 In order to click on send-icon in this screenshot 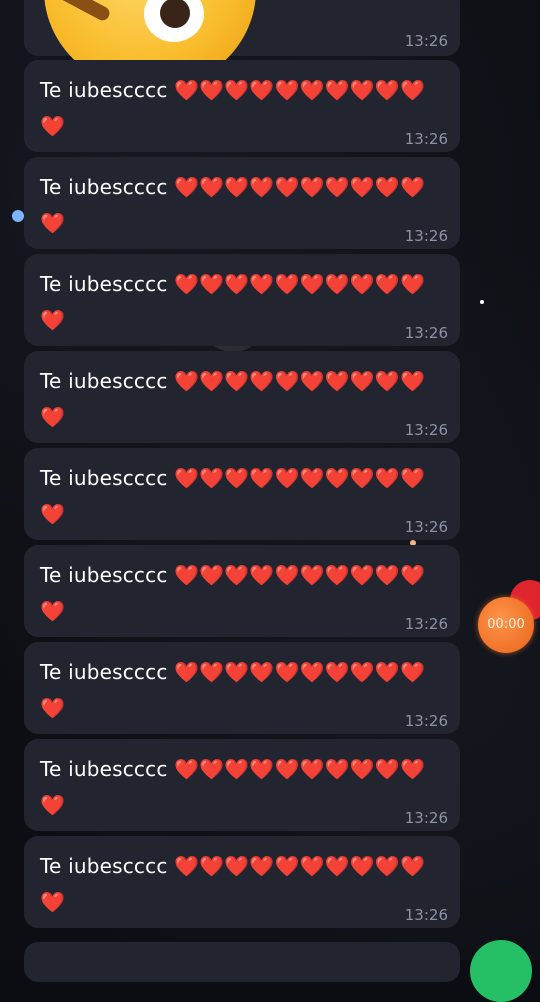, I will do `click(501, 971)`.